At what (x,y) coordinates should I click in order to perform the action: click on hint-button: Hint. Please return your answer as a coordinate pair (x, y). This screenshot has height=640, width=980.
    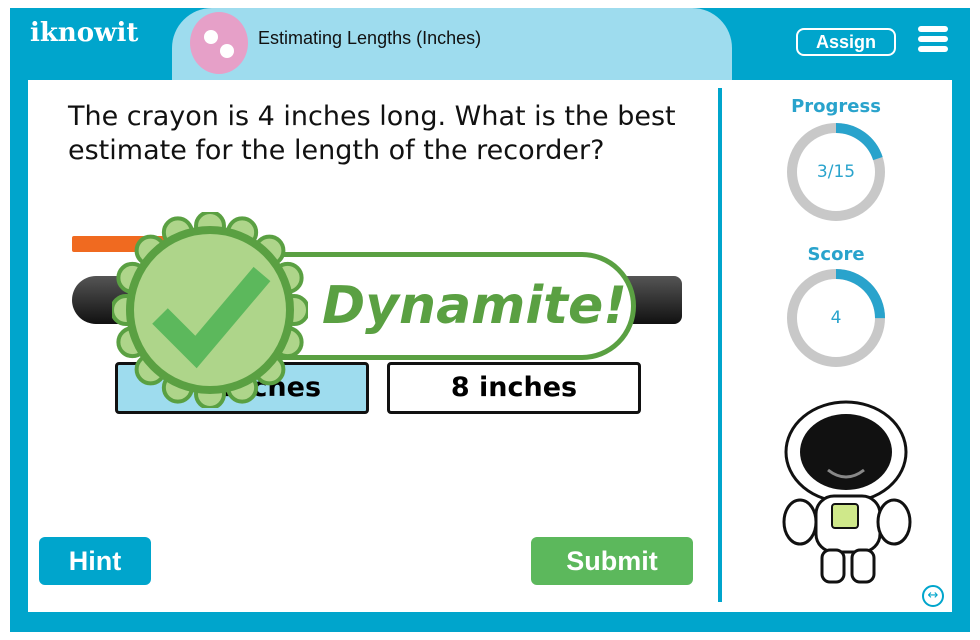
    Looking at the image, I should click on (95, 561).